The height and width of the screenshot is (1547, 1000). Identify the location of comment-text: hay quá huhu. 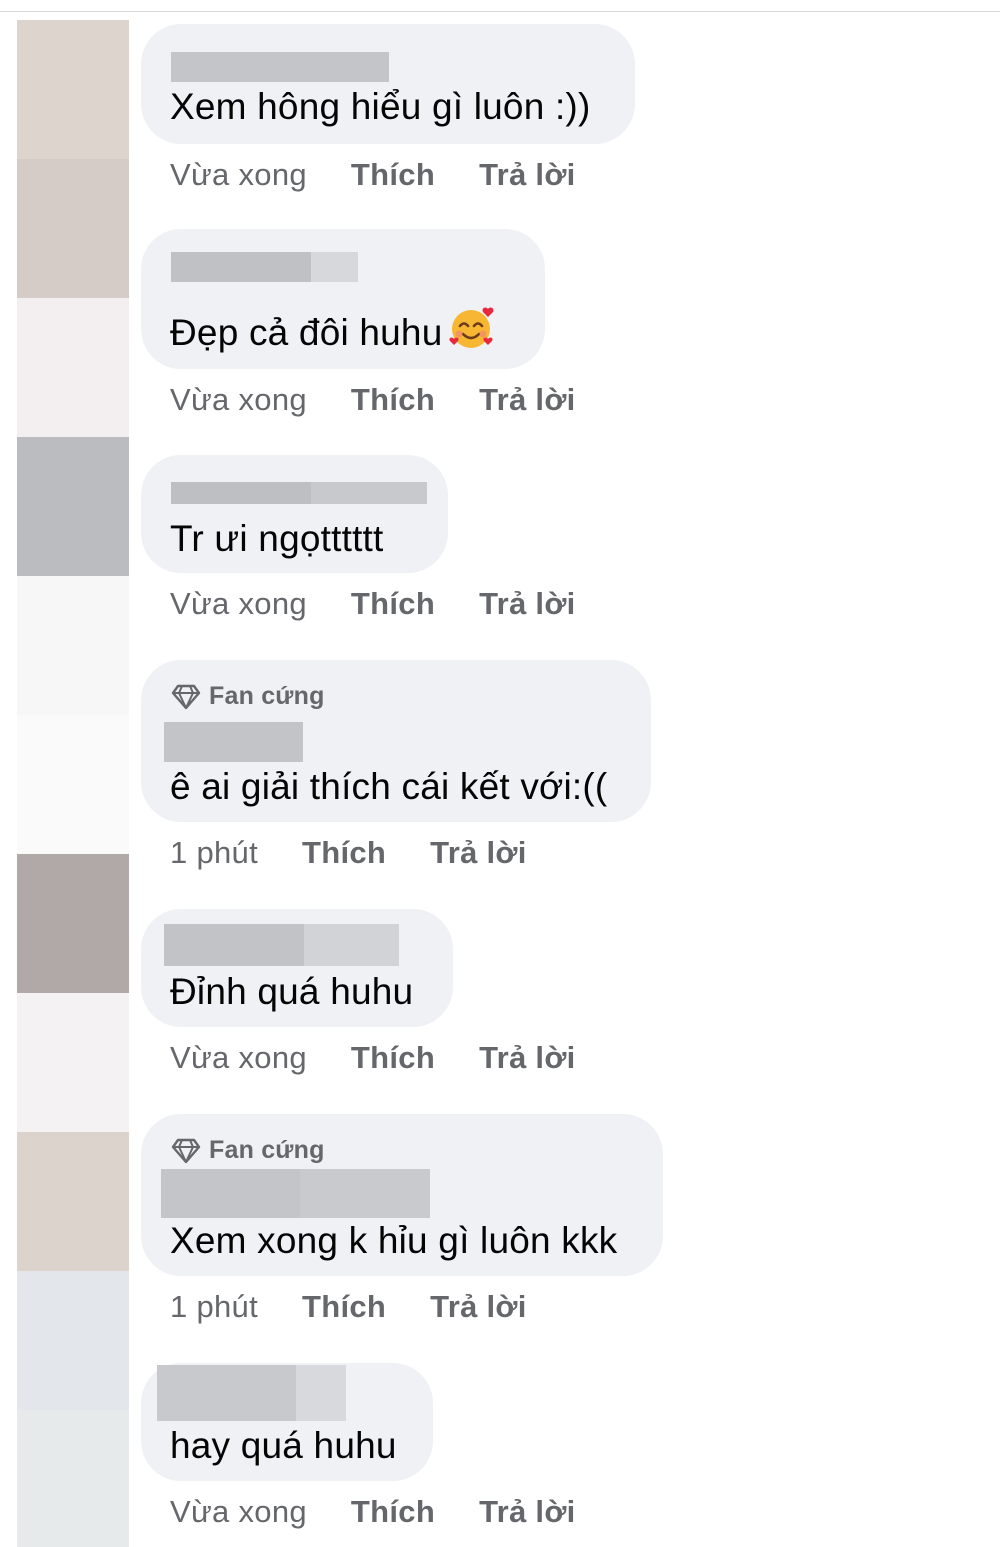
(283, 1445).